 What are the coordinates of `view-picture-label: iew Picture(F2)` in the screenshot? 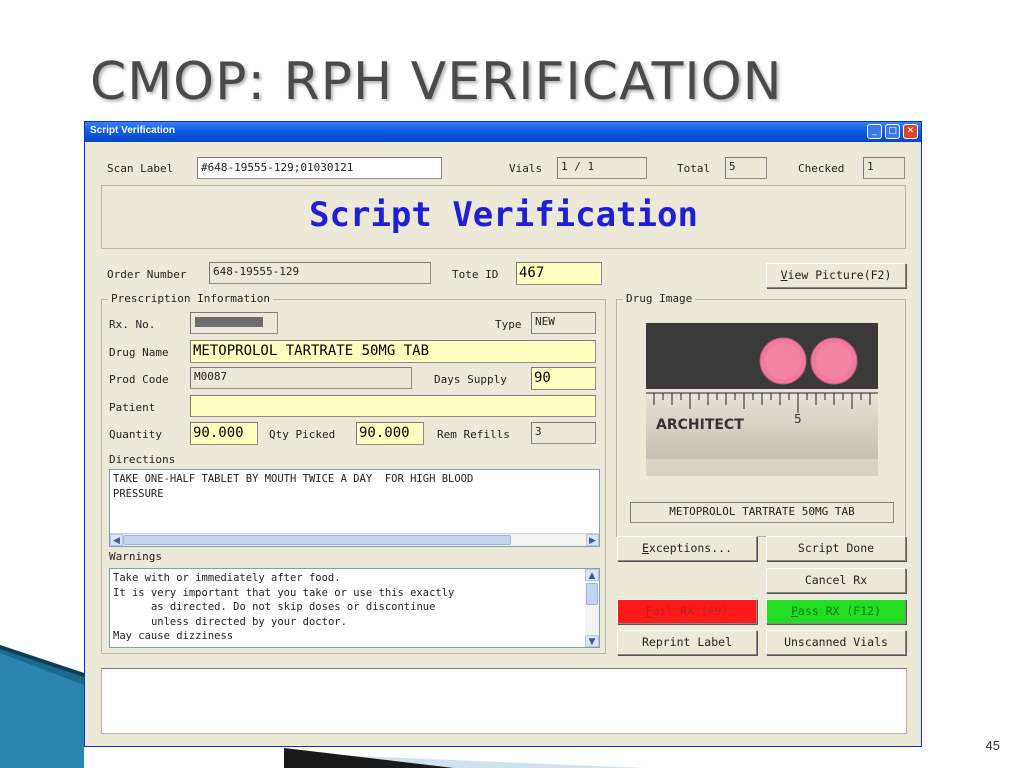 It's located at (839, 275).